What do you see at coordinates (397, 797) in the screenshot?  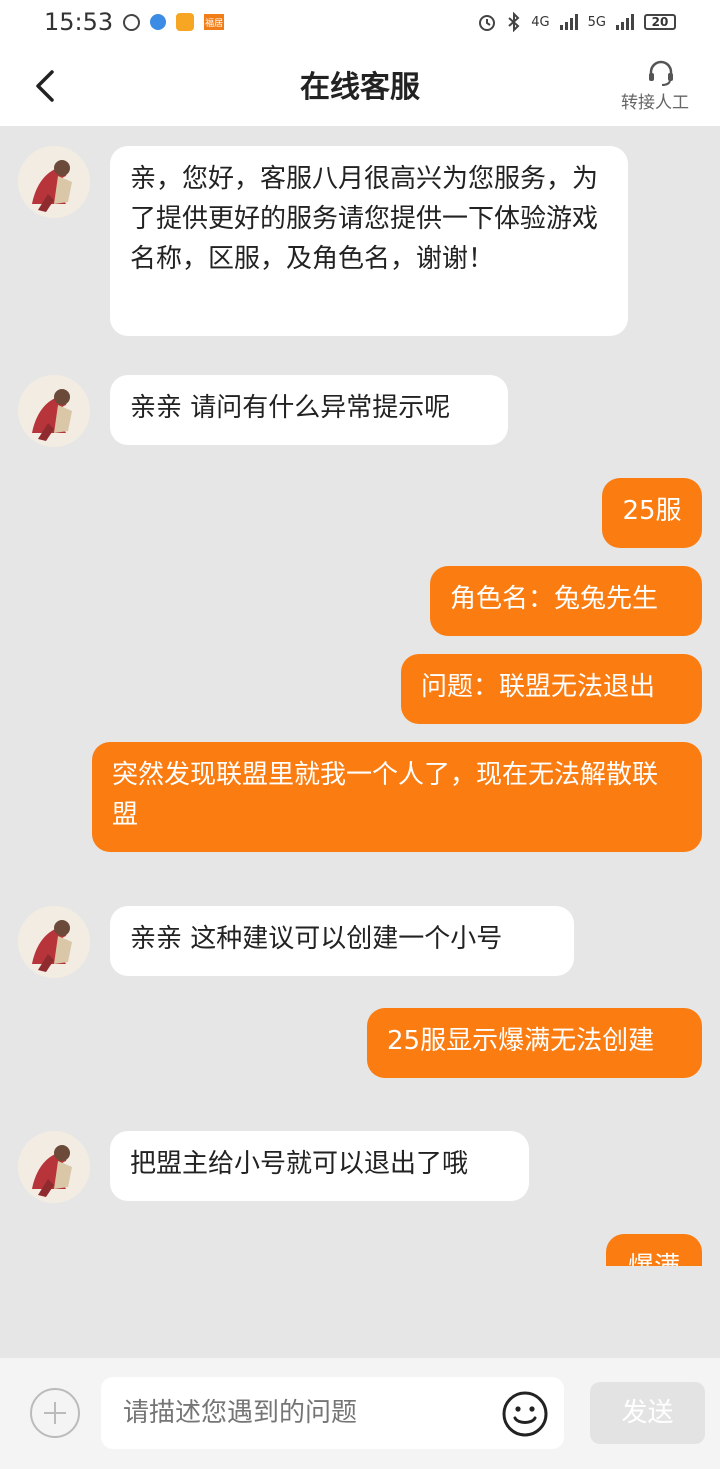 I see `user-message: 突然发现联盟里就我一个人了，现在无法解散联盟` at bounding box center [397, 797].